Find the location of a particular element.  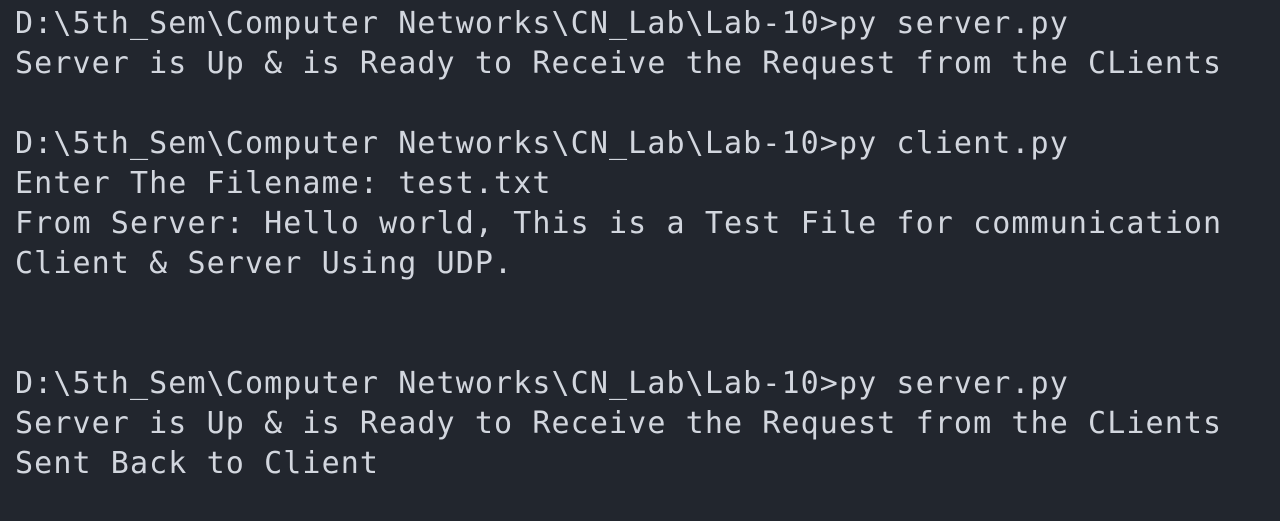

output-line: Sent Back to Client is located at coordinates (197, 463).